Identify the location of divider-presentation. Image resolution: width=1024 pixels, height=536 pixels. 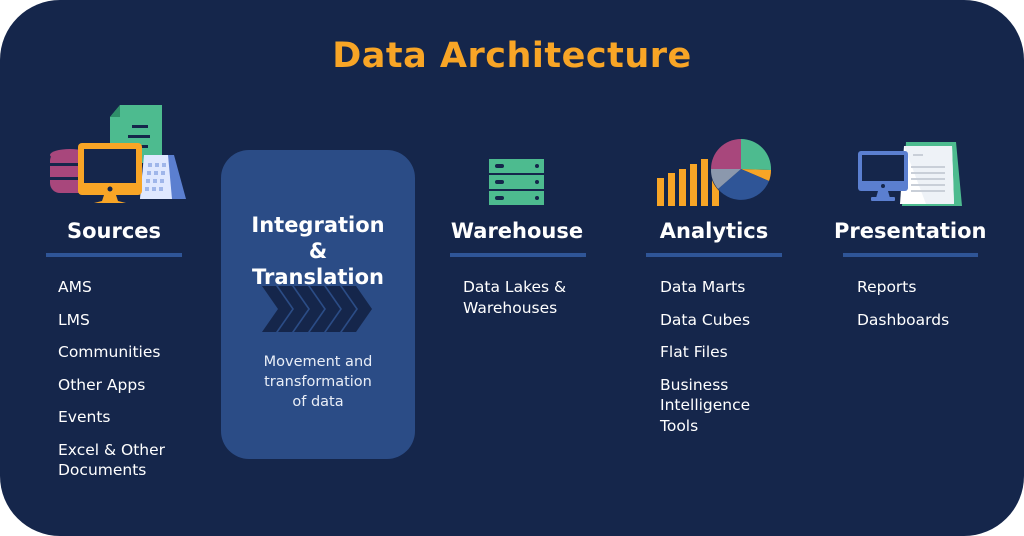
(910, 255).